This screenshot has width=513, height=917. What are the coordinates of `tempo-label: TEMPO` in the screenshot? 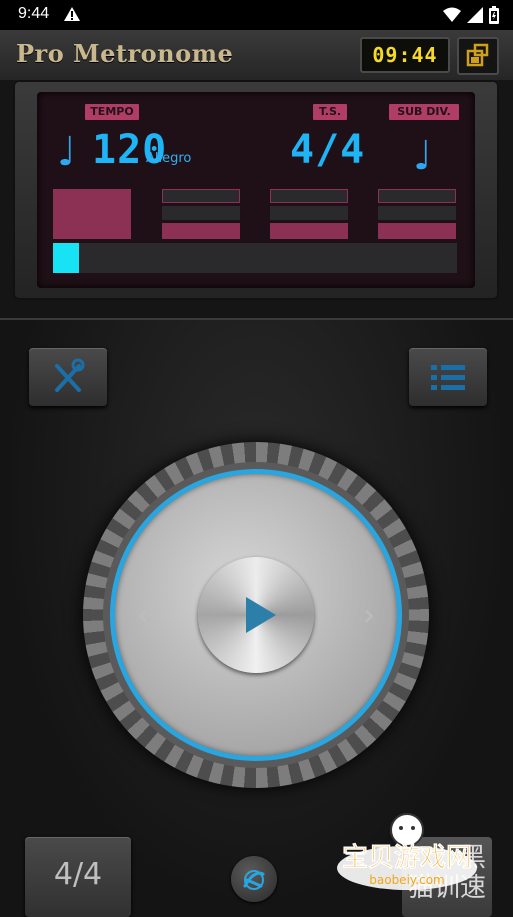 It's located at (112, 112).